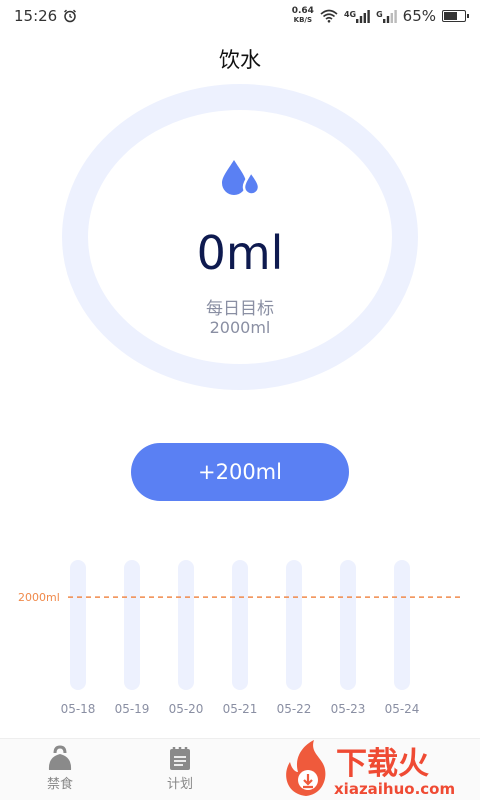  Describe the element at coordinates (302, 11) in the screenshot. I see `network-speed-value: 0.64` at that location.